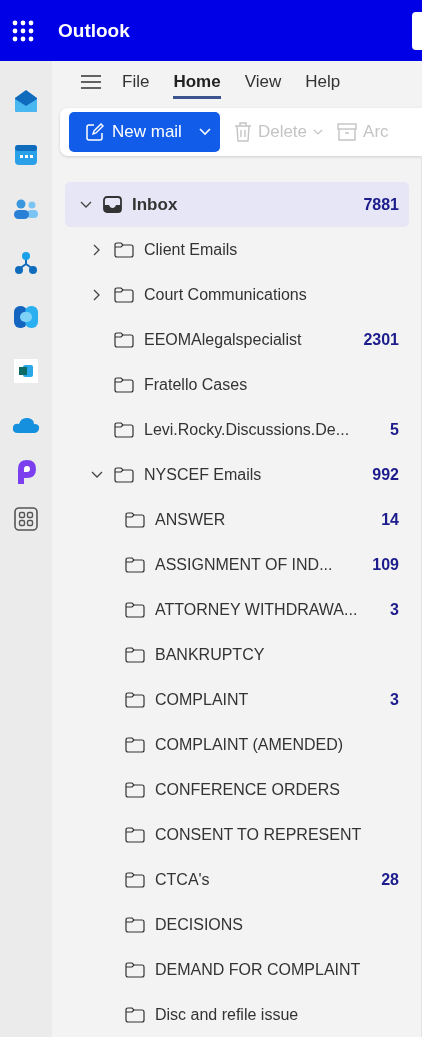  Describe the element at coordinates (147, 132) in the screenshot. I see `new-mail-label: New mail` at that location.